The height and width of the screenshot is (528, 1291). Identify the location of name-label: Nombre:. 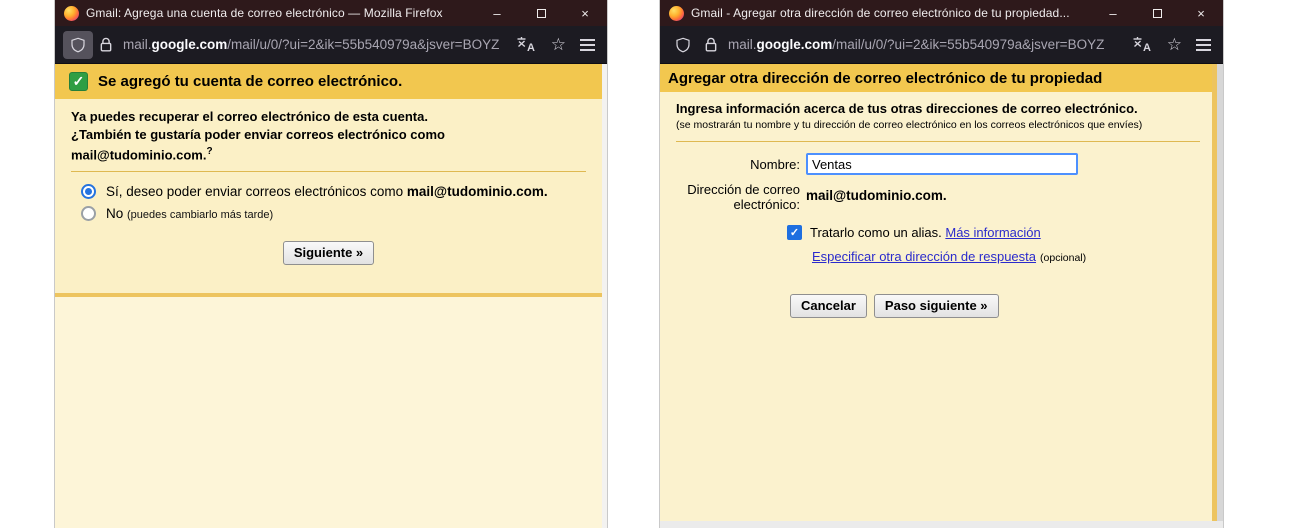
(775, 164).